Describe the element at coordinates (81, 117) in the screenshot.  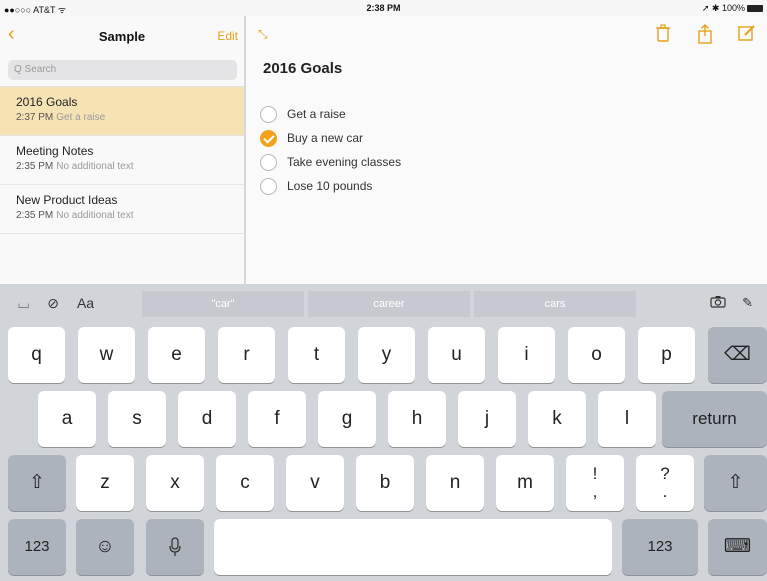
I see `note-preview: Get a raise` at that location.